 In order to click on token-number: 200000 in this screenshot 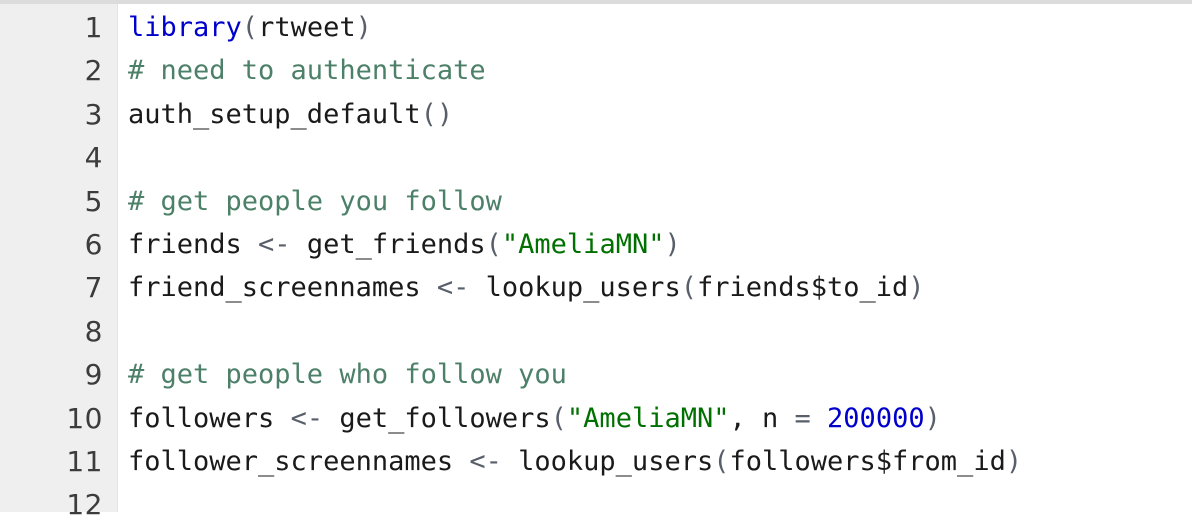, I will do `click(876, 418)`.